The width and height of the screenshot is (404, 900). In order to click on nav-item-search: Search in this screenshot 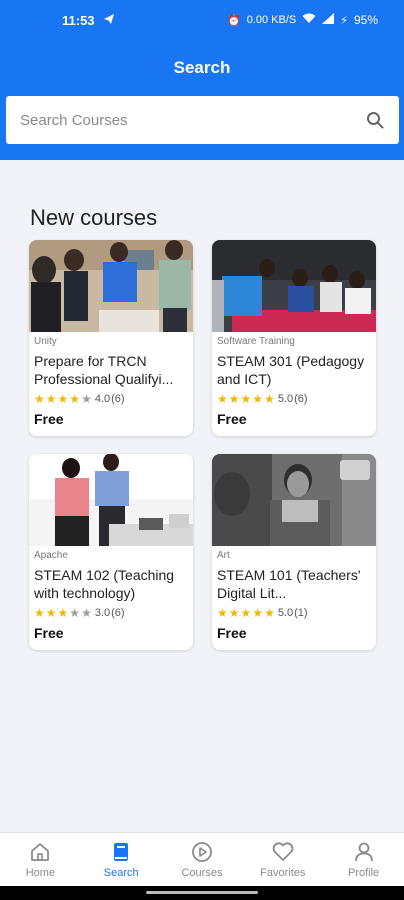, I will do `click(121, 859)`.